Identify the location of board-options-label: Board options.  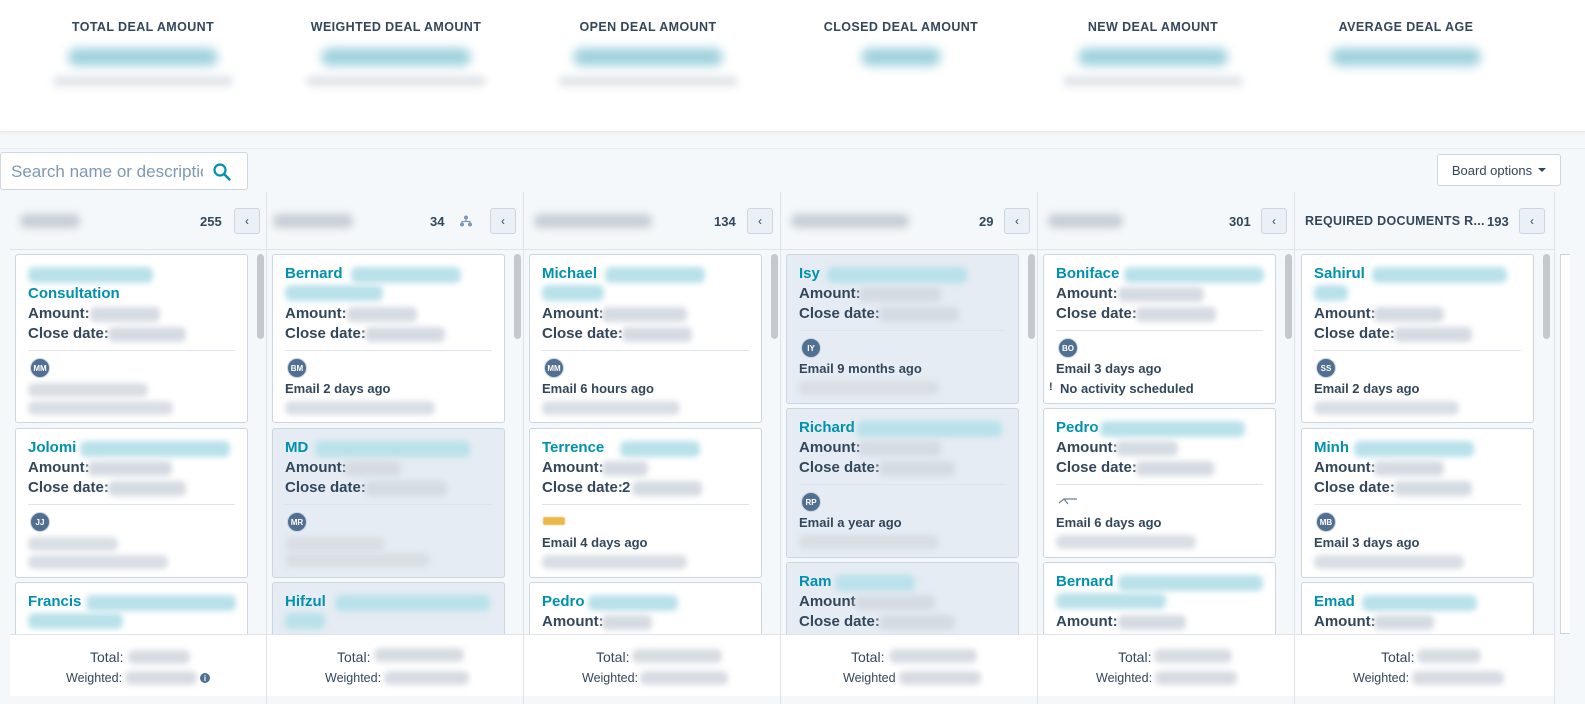
(1492, 170).